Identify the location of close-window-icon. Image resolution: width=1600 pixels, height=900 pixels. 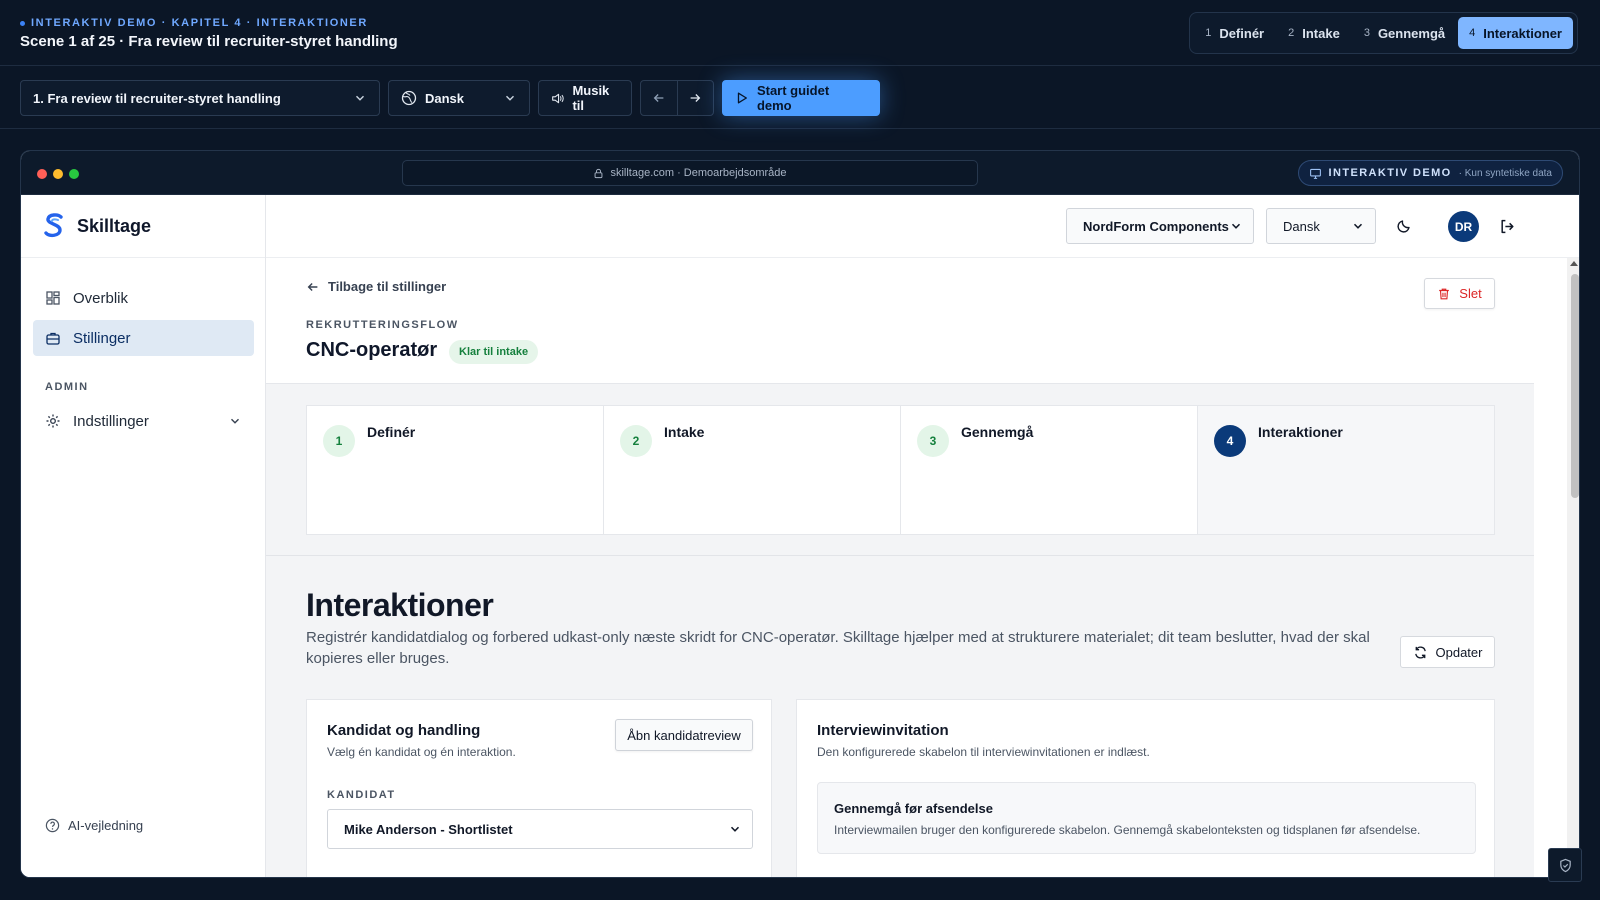
(42, 174).